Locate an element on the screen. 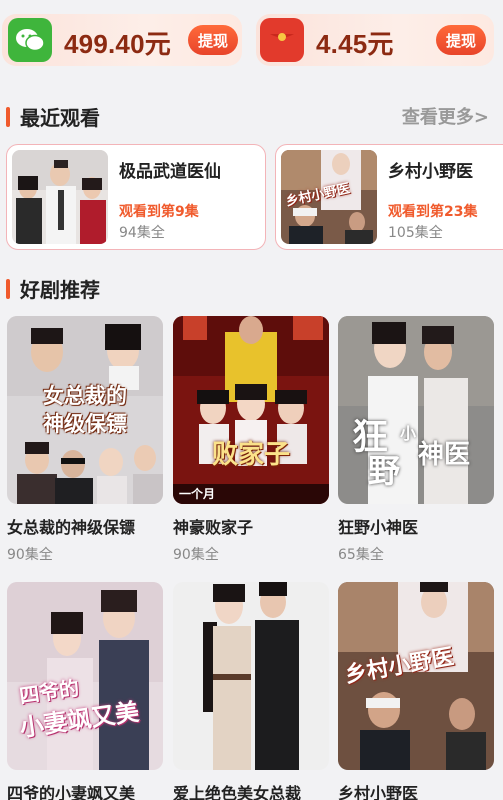 This screenshot has height=800, width=503. drama-card: 乡村小野医 乡村小野医 is located at coordinates (416, 691).